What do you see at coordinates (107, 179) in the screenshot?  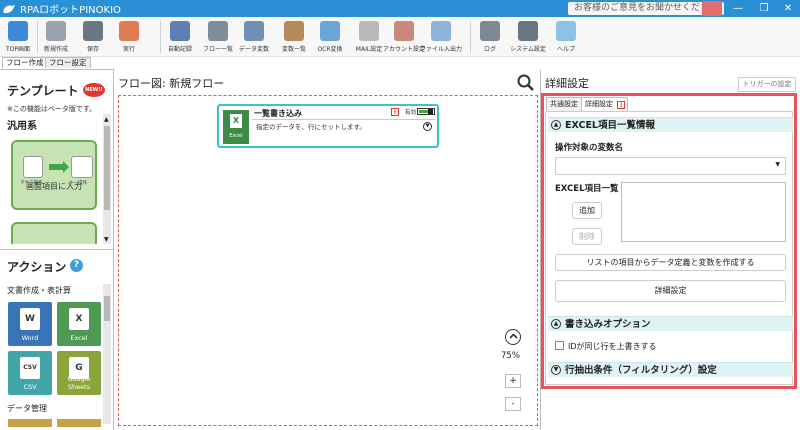 I see `template-scrollbar` at bounding box center [107, 179].